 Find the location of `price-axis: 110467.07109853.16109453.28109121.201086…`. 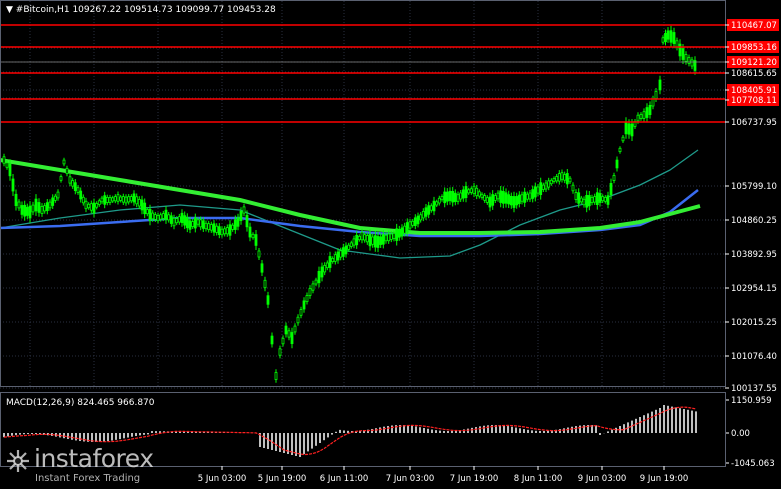

price-axis: 110467.07109853.16109453.28109121.201086… is located at coordinates (752, 206).